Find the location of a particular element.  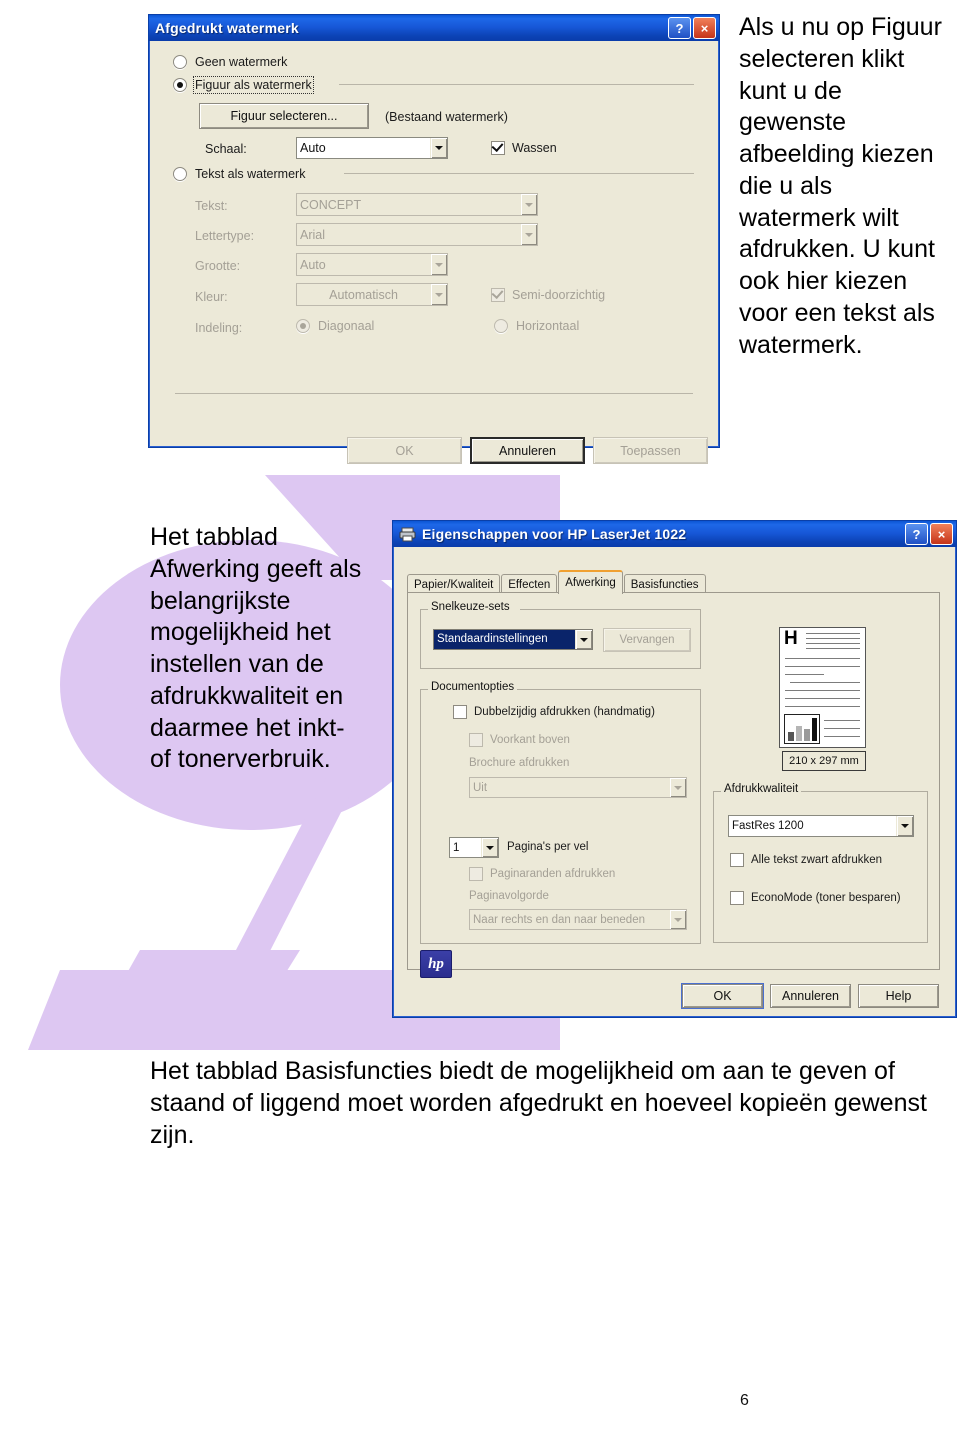

page-order-combo: Naar rechts en dan naar beneden is located at coordinates (578, 919).